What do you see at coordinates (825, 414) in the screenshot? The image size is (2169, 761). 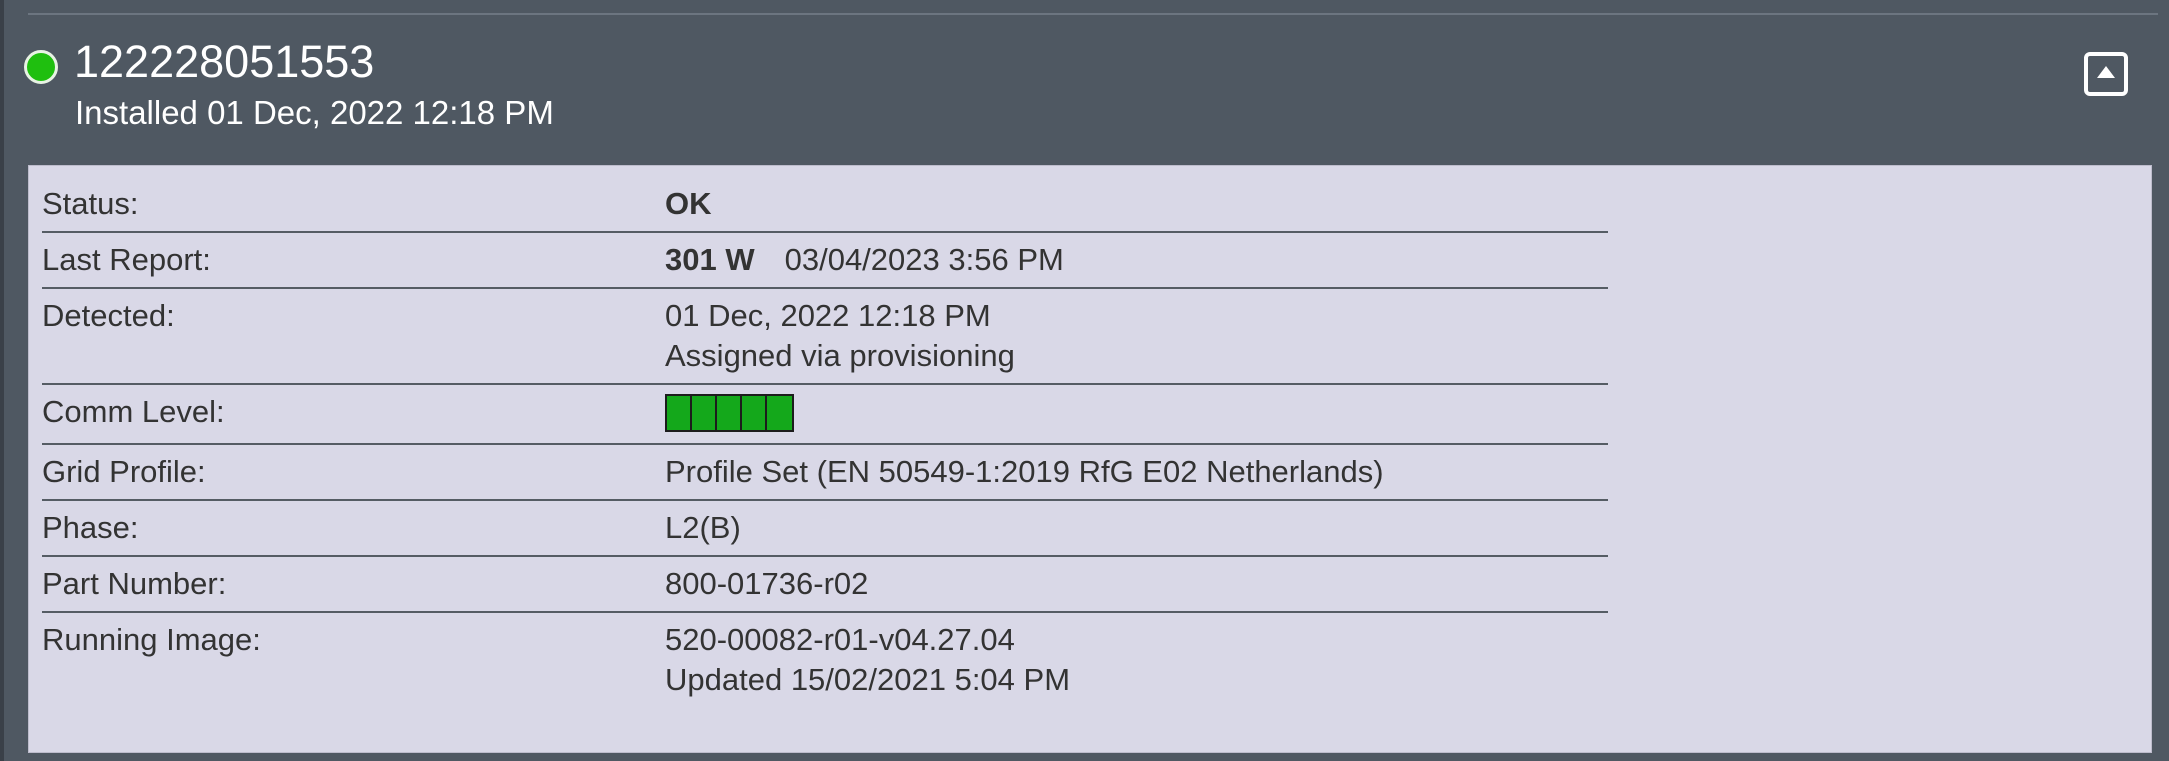 I see `comm-level-row: Comm Level:` at bounding box center [825, 414].